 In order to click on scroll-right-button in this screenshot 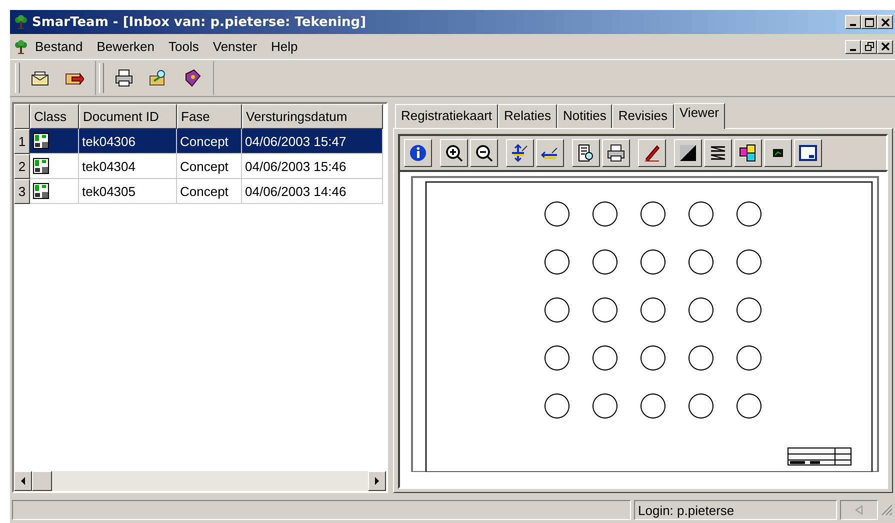, I will do `click(377, 481)`.